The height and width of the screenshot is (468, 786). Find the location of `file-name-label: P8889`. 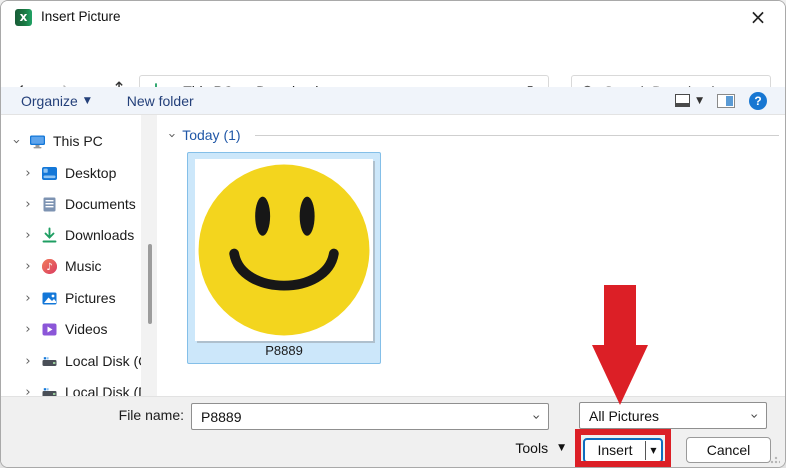

file-name-label: P8889 is located at coordinates (284, 350).